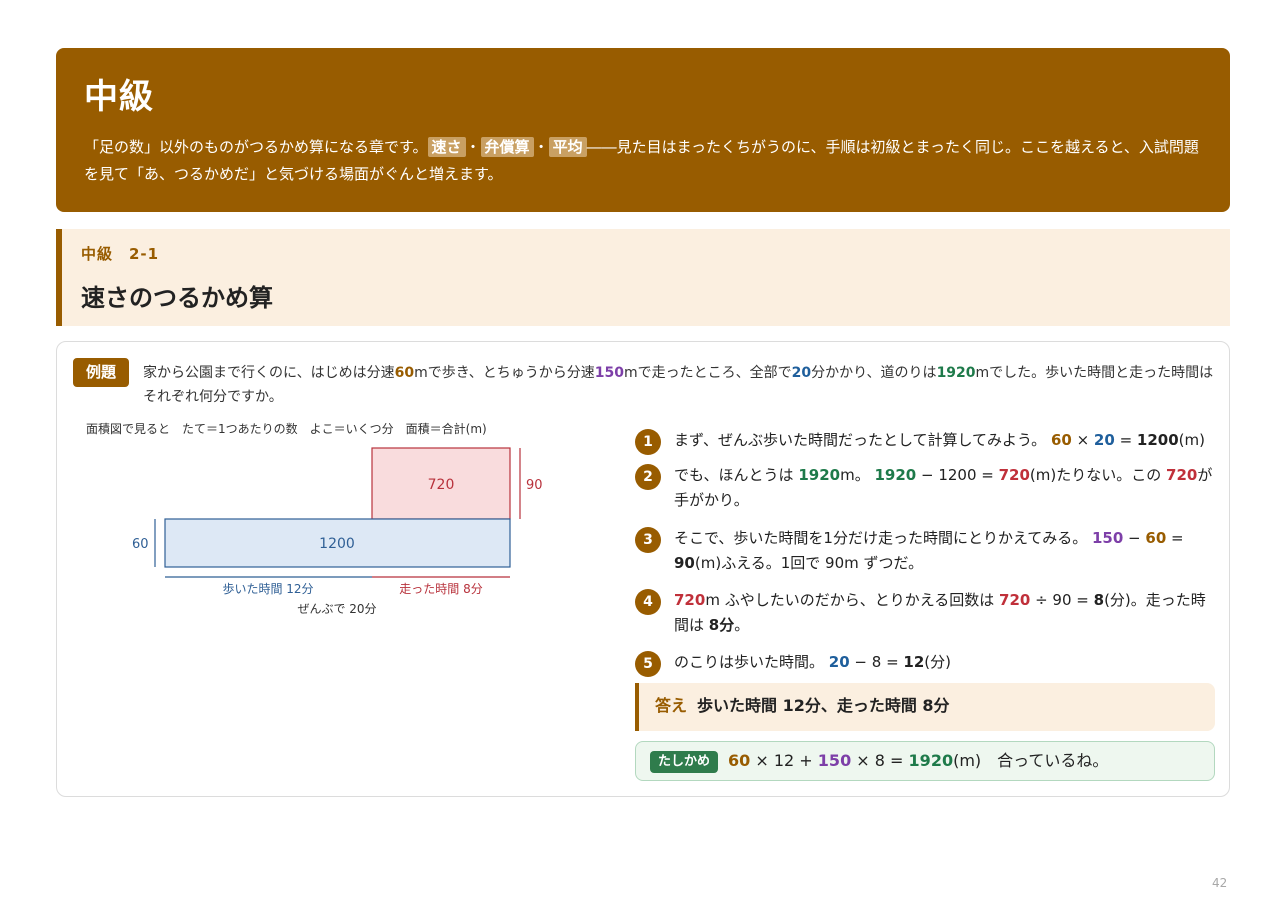  What do you see at coordinates (101, 372) in the screenshot?
I see `example-badge: 例題` at bounding box center [101, 372].